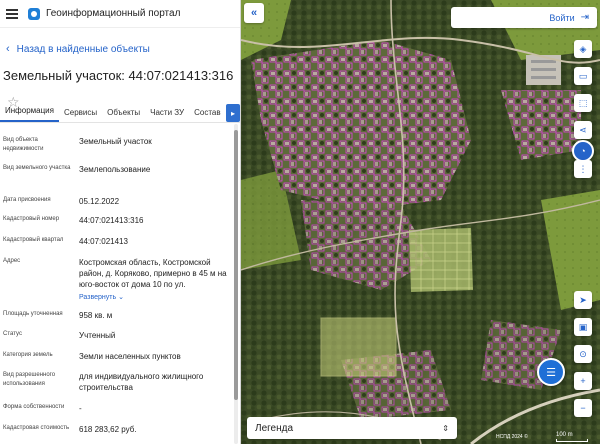 Image resolution: width=600 pixels, height=444 pixels. What do you see at coordinates (130, 356) in the screenshot?
I see `property-value: Земли населенных пунктов` at bounding box center [130, 356].